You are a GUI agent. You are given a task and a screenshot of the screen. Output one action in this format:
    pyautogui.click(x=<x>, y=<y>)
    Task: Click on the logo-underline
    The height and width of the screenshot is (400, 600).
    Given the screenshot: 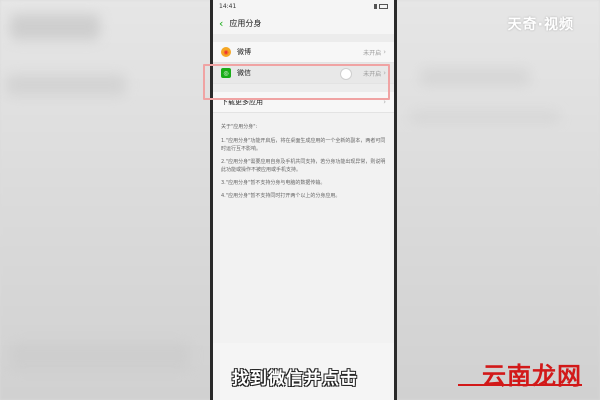 What is the action you would take?
    pyautogui.click(x=520, y=385)
    